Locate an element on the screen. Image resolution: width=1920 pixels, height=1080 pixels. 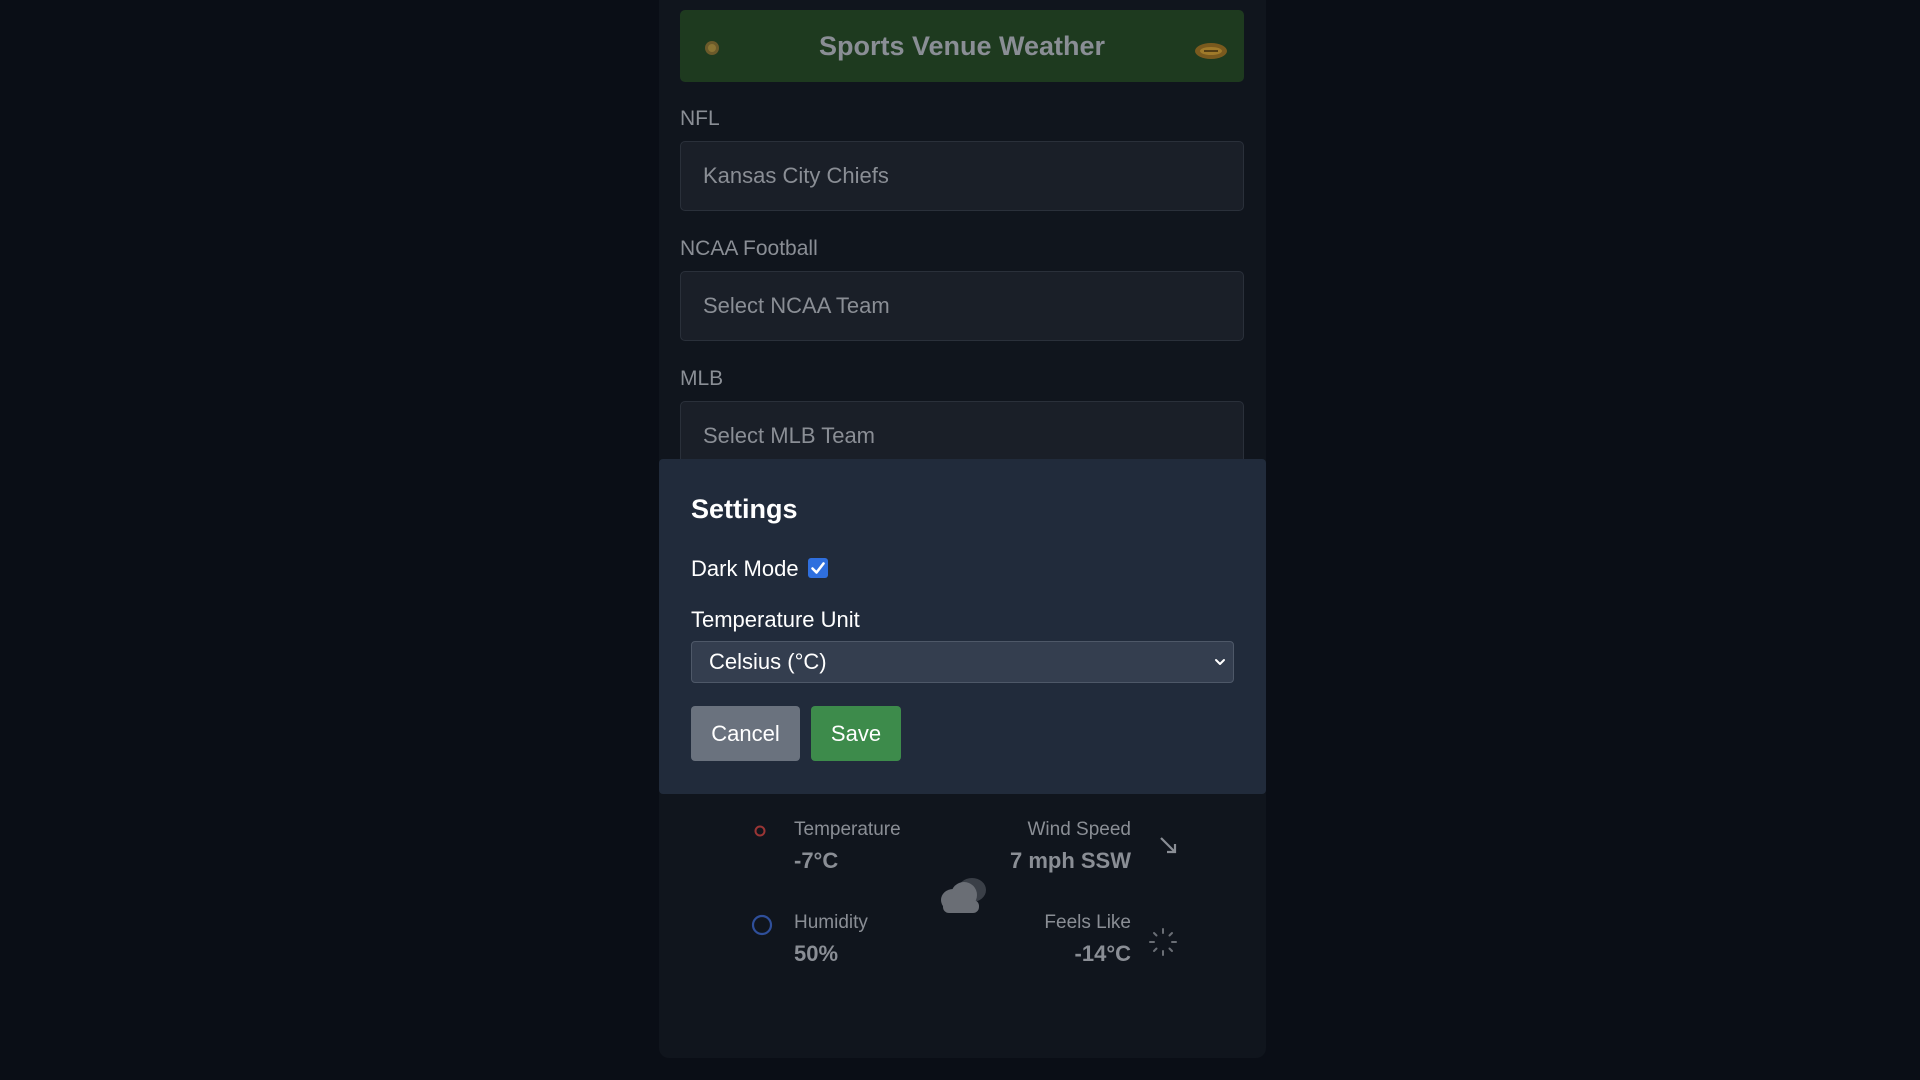
wind-speed-label: Wind Speed is located at coordinates (1079, 829).